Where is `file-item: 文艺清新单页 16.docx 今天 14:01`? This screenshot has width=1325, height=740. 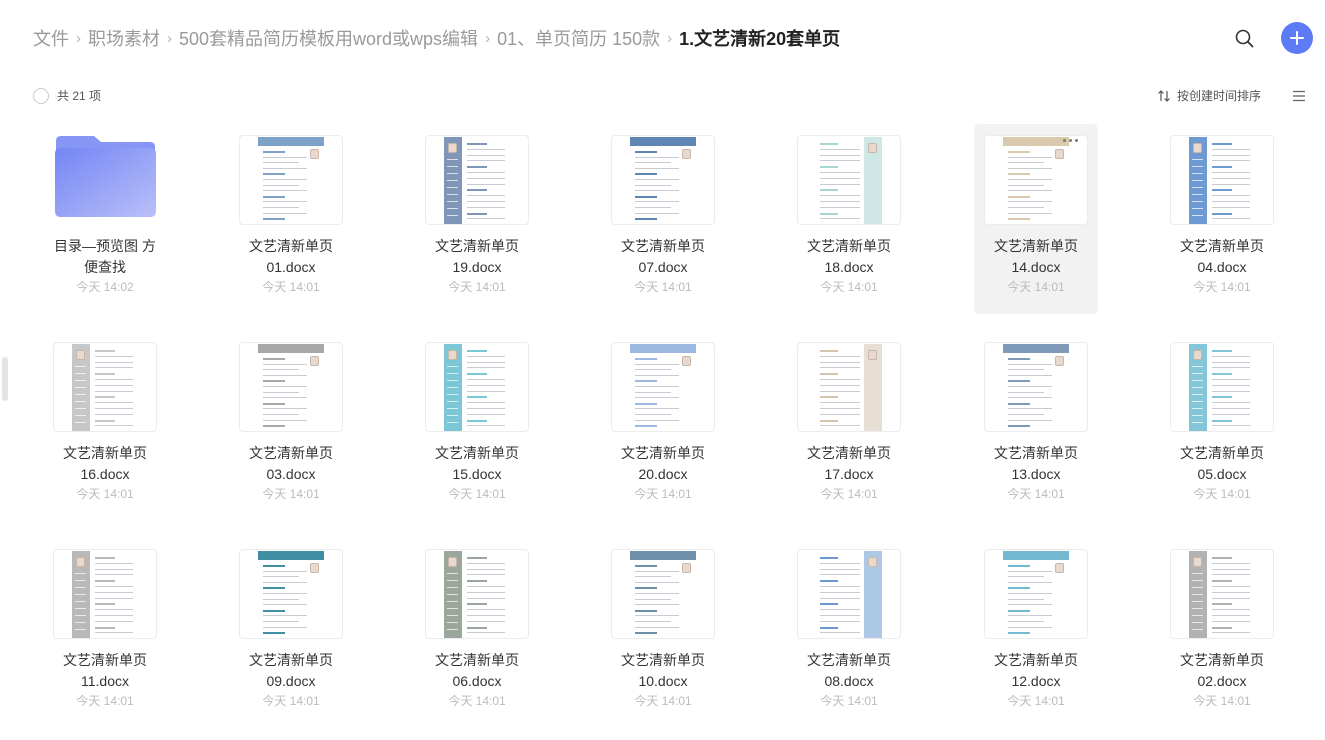
file-item: 文艺清新单页 16.docx 今天 14:01 is located at coordinates (105, 426).